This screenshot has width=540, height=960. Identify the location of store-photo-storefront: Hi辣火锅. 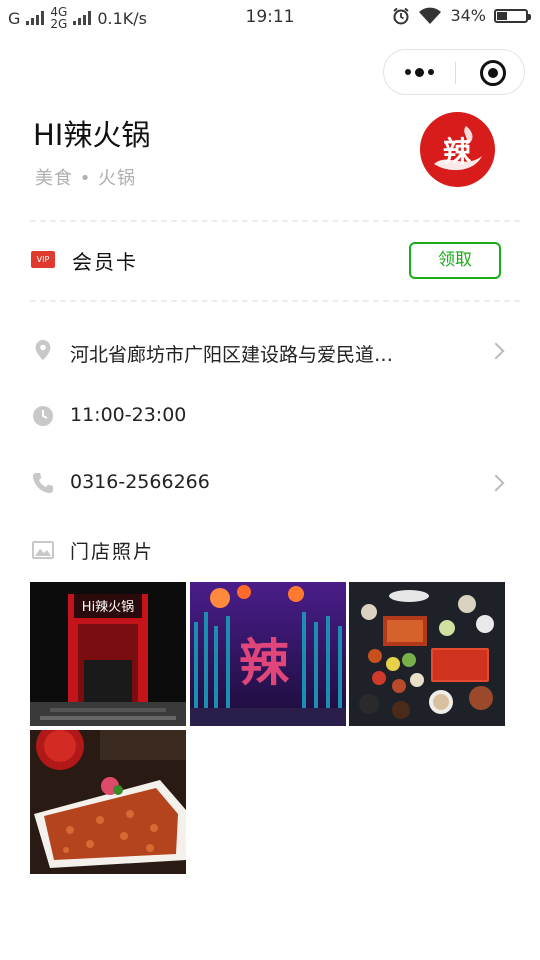
(108, 654).